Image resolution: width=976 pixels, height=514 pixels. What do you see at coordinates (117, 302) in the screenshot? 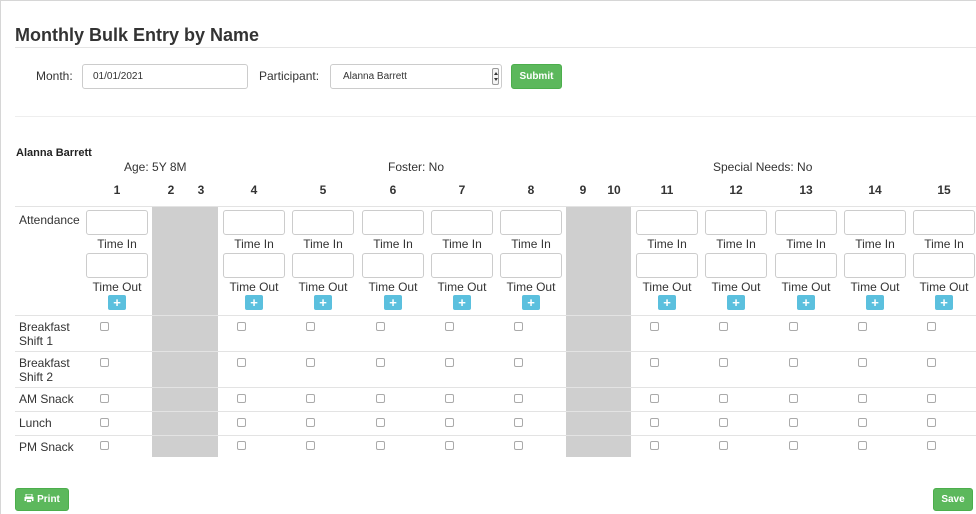
I see `add-time-button-day-1: +` at bounding box center [117, 302].